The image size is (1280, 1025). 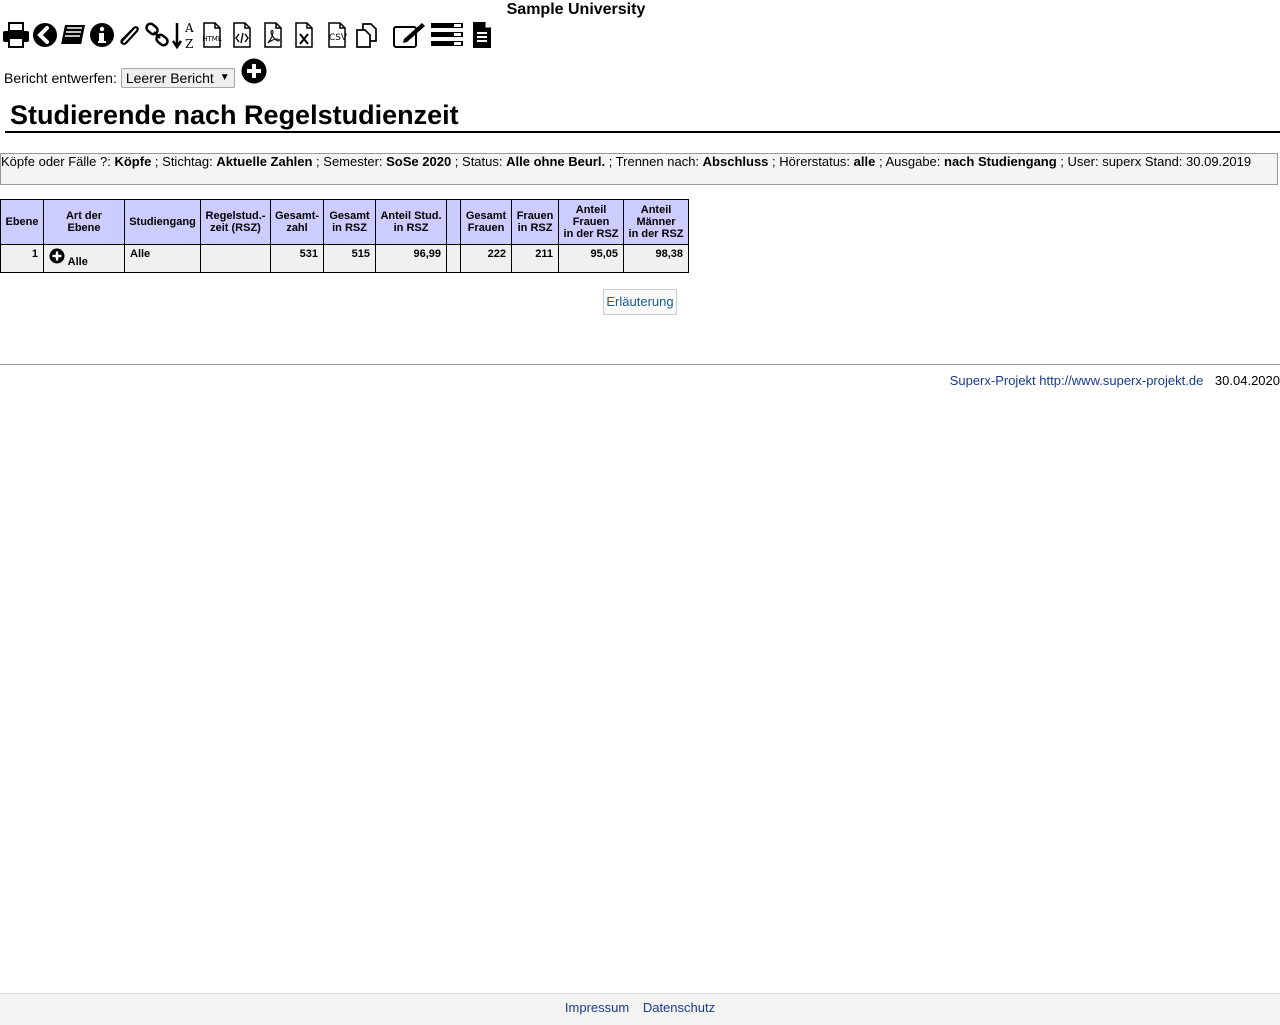 I want to click on toolbar: AZ HTML CSV, so click(x=262, y=35).